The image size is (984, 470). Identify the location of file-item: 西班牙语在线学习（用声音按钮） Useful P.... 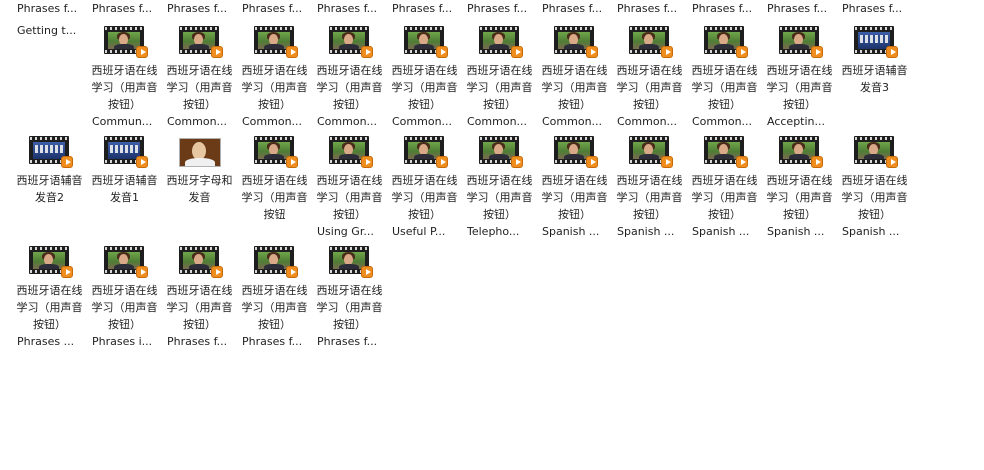
(424, 187).